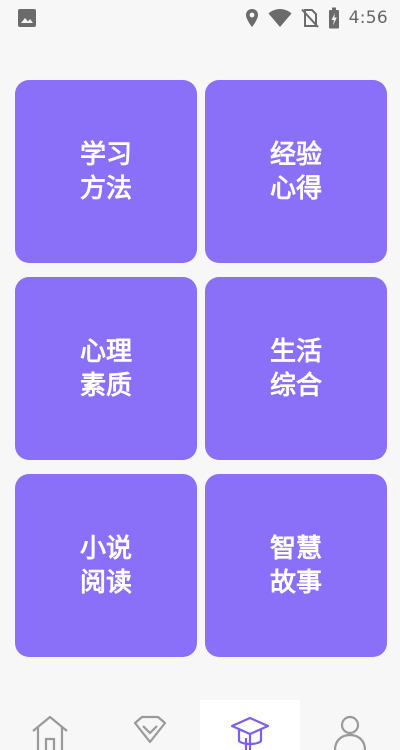 Image resolution: width=400 pixels, height=750 pixels. What do you see at coordinates (280, 18) in the screenshot?
I see `wifi-icon` at bounding box center [280, 18].